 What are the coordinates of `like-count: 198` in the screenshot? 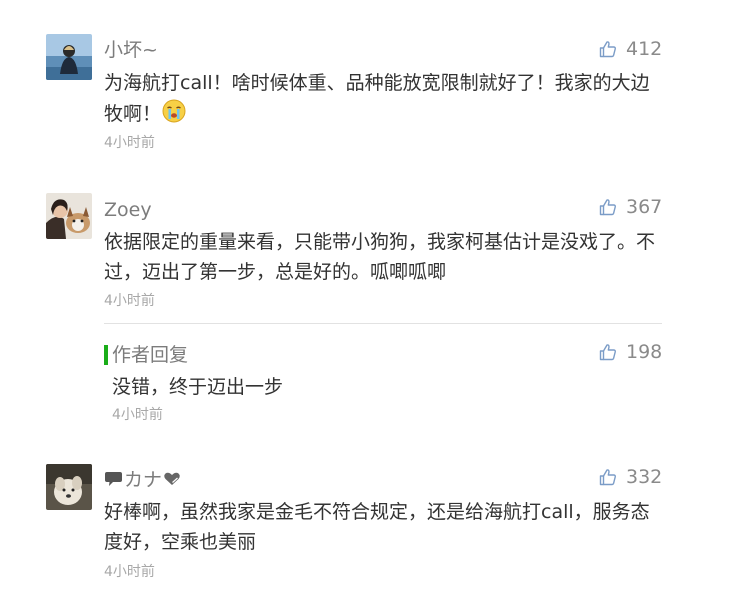 It's located at (644, 352).